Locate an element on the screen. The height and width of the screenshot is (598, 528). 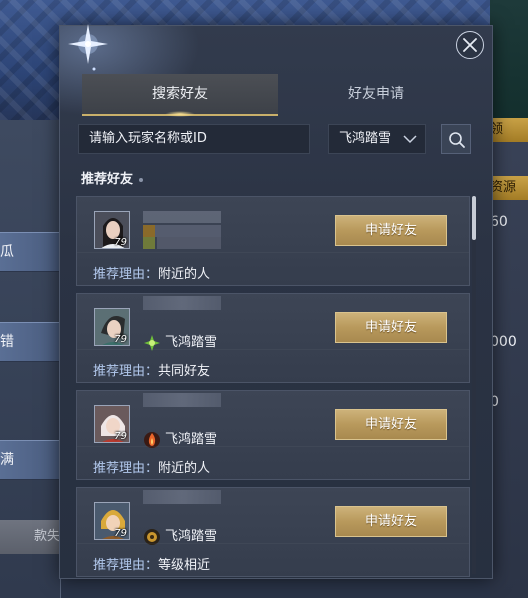
search-icon is located at coordinates (457, 140).